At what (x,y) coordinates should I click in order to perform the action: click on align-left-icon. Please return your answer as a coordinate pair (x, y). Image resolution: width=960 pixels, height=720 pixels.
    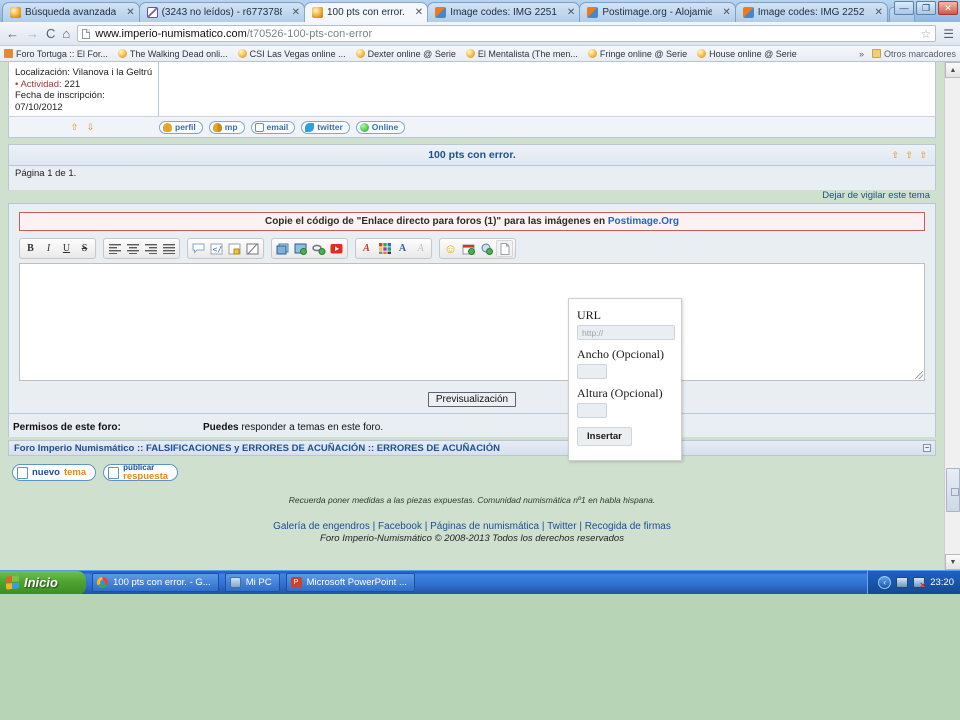
    Looking at the image, I should click on (114, 248).